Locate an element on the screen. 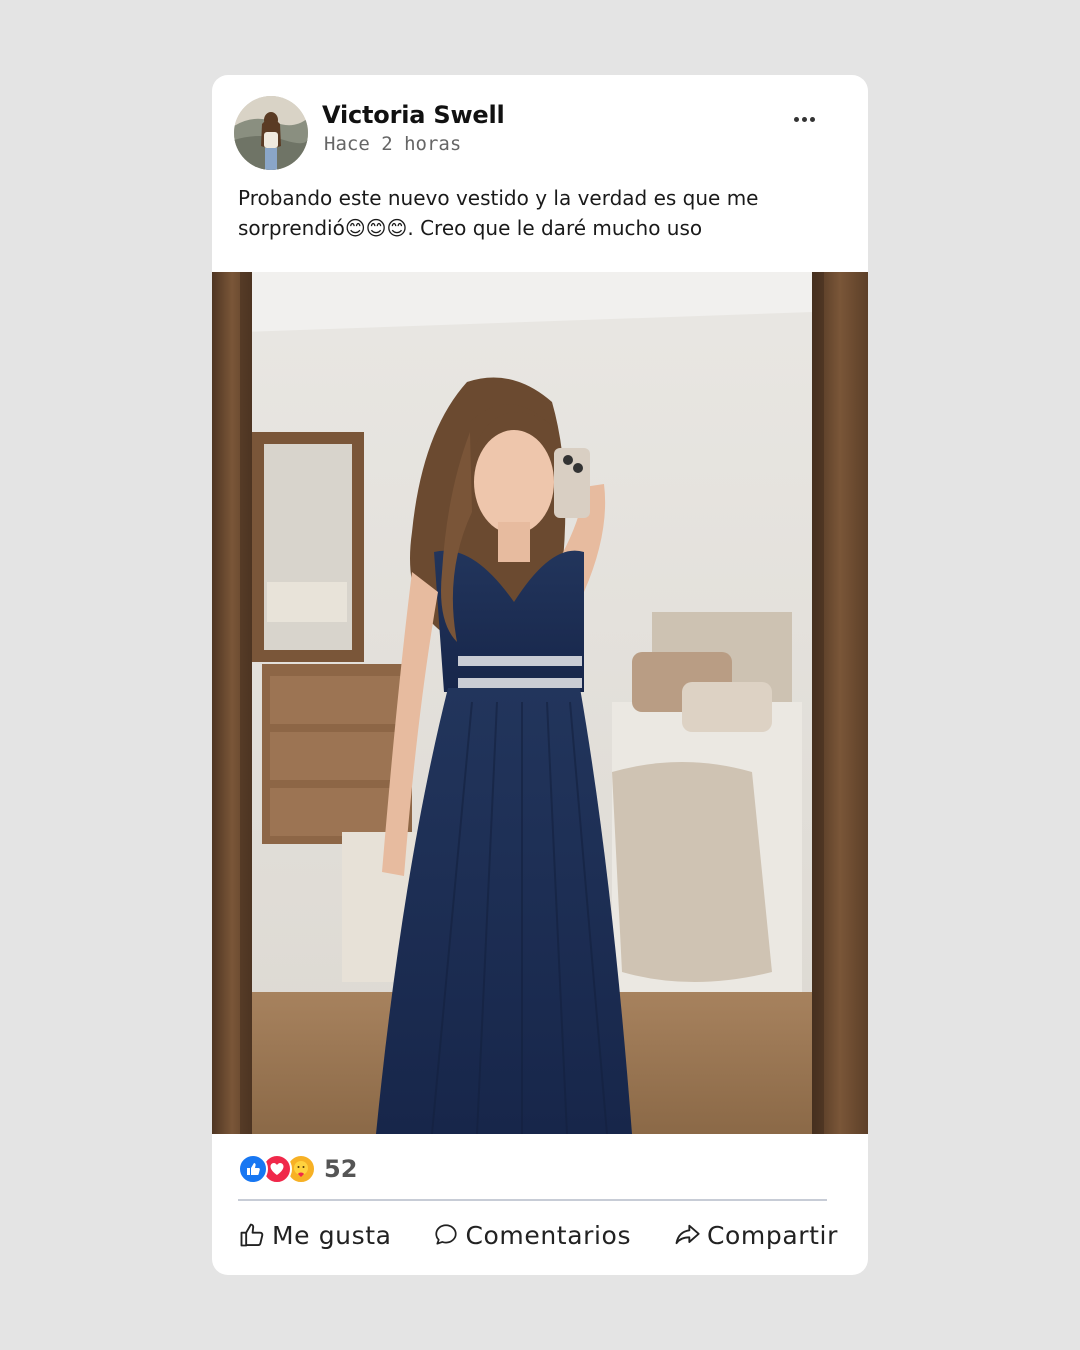 The width and height of the screenshot is (1080, 1350). author-name: Victoria Swell is located at coordinates (413, 115).